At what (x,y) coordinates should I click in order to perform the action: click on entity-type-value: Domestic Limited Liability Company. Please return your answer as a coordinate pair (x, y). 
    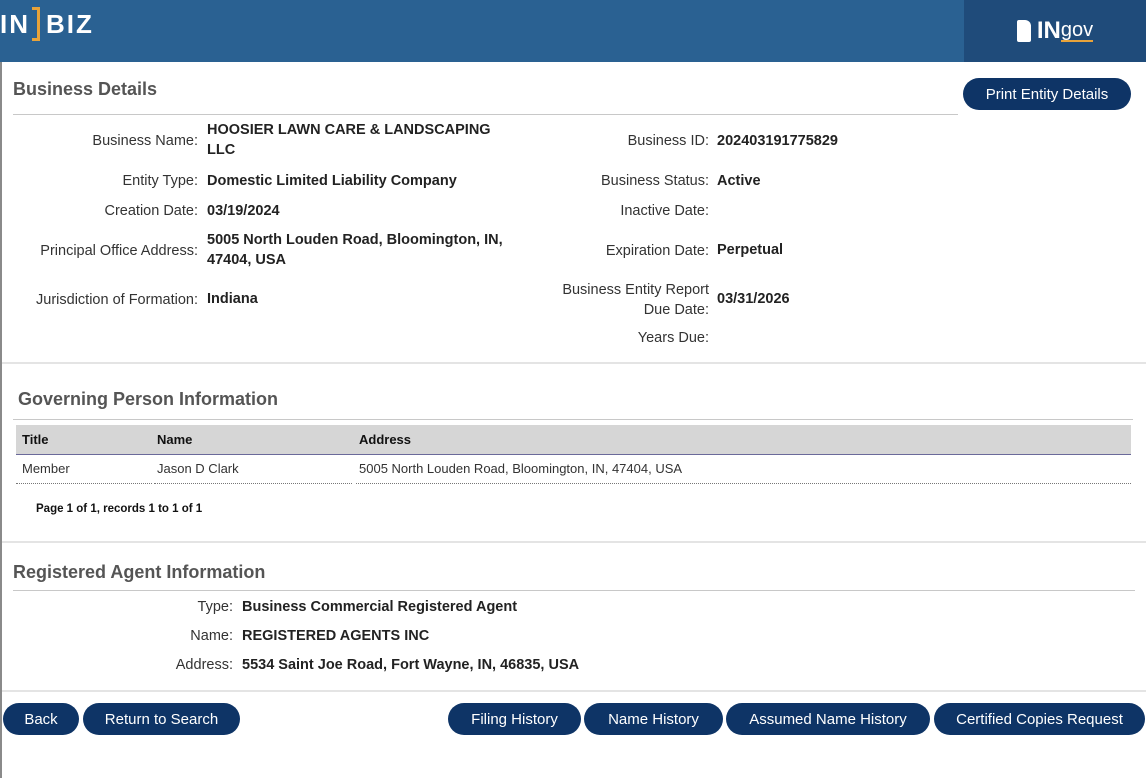
    Looking at the image, I should click on (332, 181).